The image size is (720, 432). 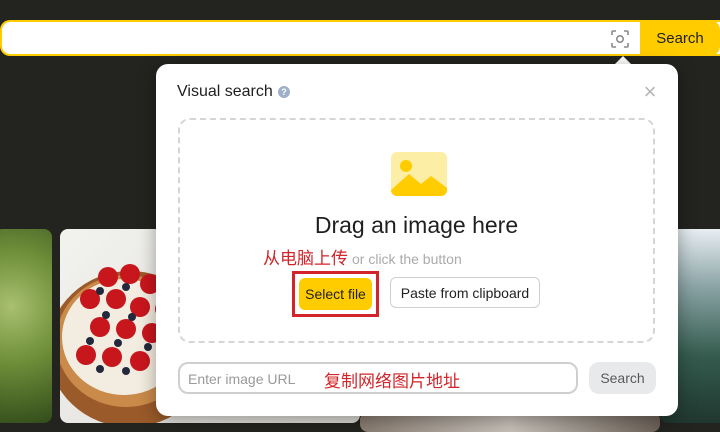 I want to click on info-icon: ?, so click(x=284, y=92).